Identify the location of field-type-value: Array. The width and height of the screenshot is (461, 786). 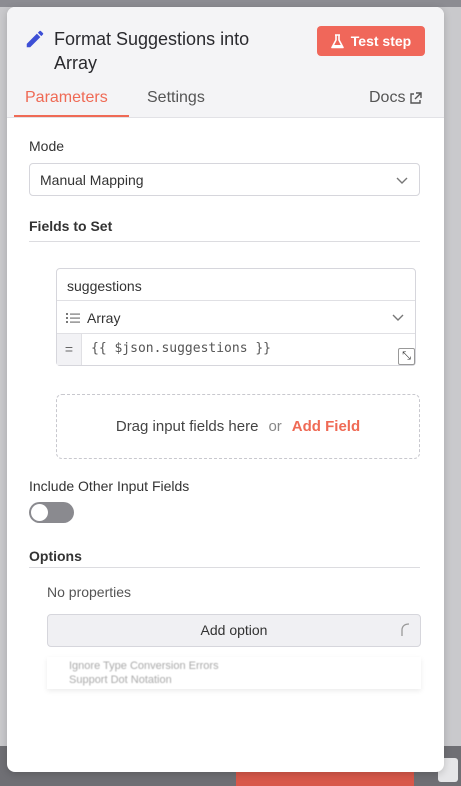
(104, 318).